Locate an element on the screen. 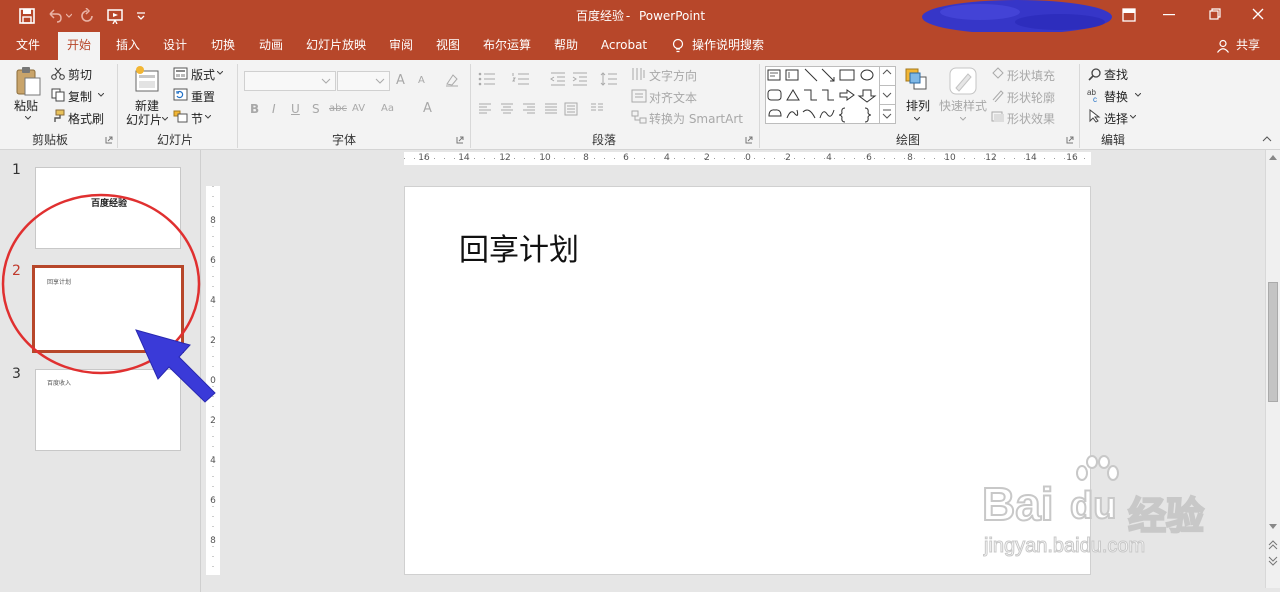 The image size is (1280, 592). increase-indent-icon is located at coordinates (580, 79).